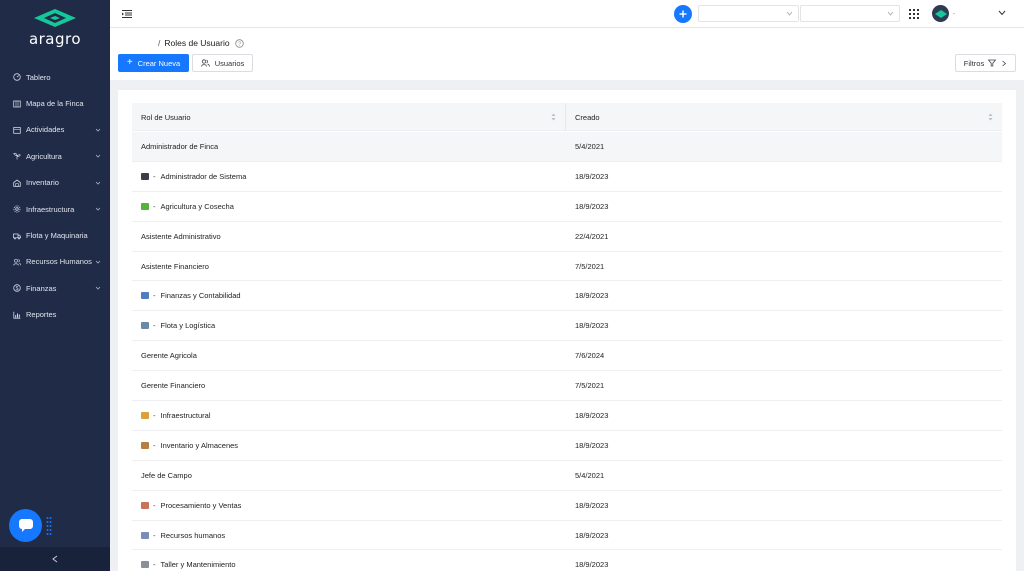 Image resolution: width=1024 pixels, height=571 pixels. I want to click on role-name: Finanzas y Contabilidad, so click(200, 296).